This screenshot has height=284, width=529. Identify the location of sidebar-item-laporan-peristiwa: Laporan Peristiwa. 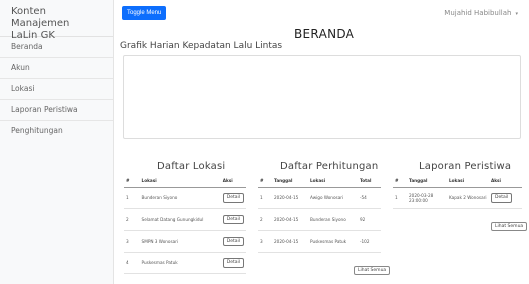
(56, 110).